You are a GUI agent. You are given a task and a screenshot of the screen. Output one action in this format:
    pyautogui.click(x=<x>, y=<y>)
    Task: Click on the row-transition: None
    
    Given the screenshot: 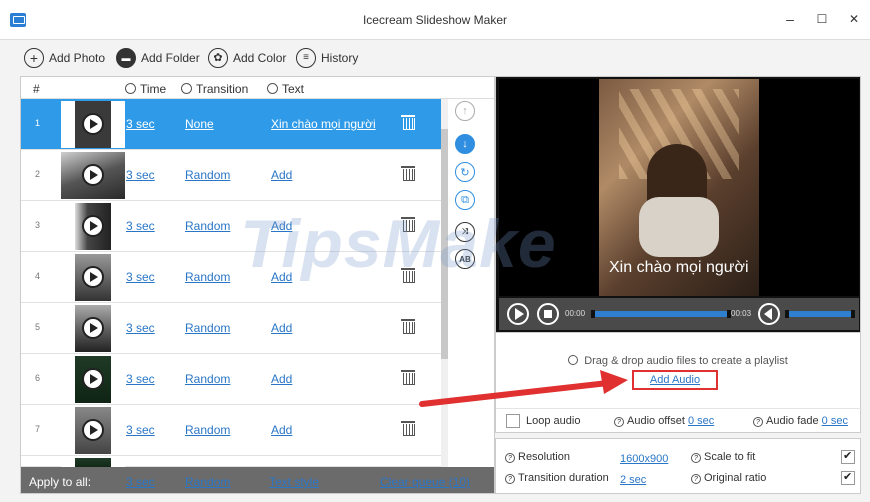 What is the action you would take?
    pyautogui.click(x=199, y=124)
    